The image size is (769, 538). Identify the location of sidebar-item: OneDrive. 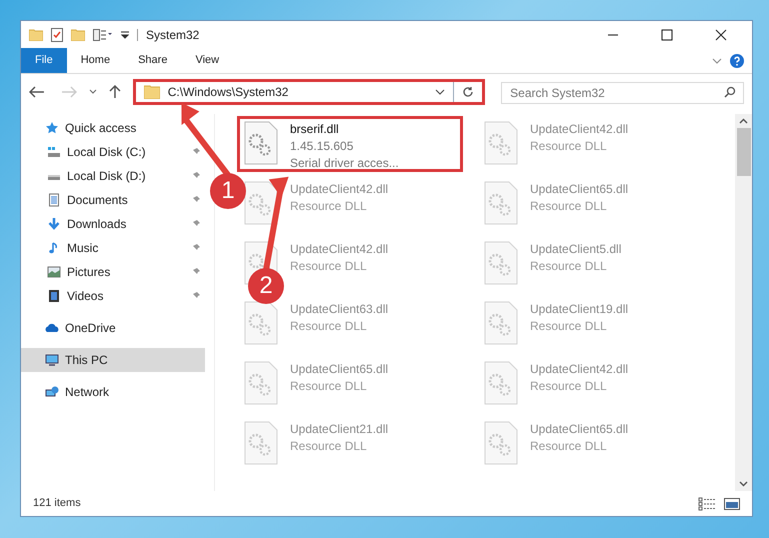
(113, 328).